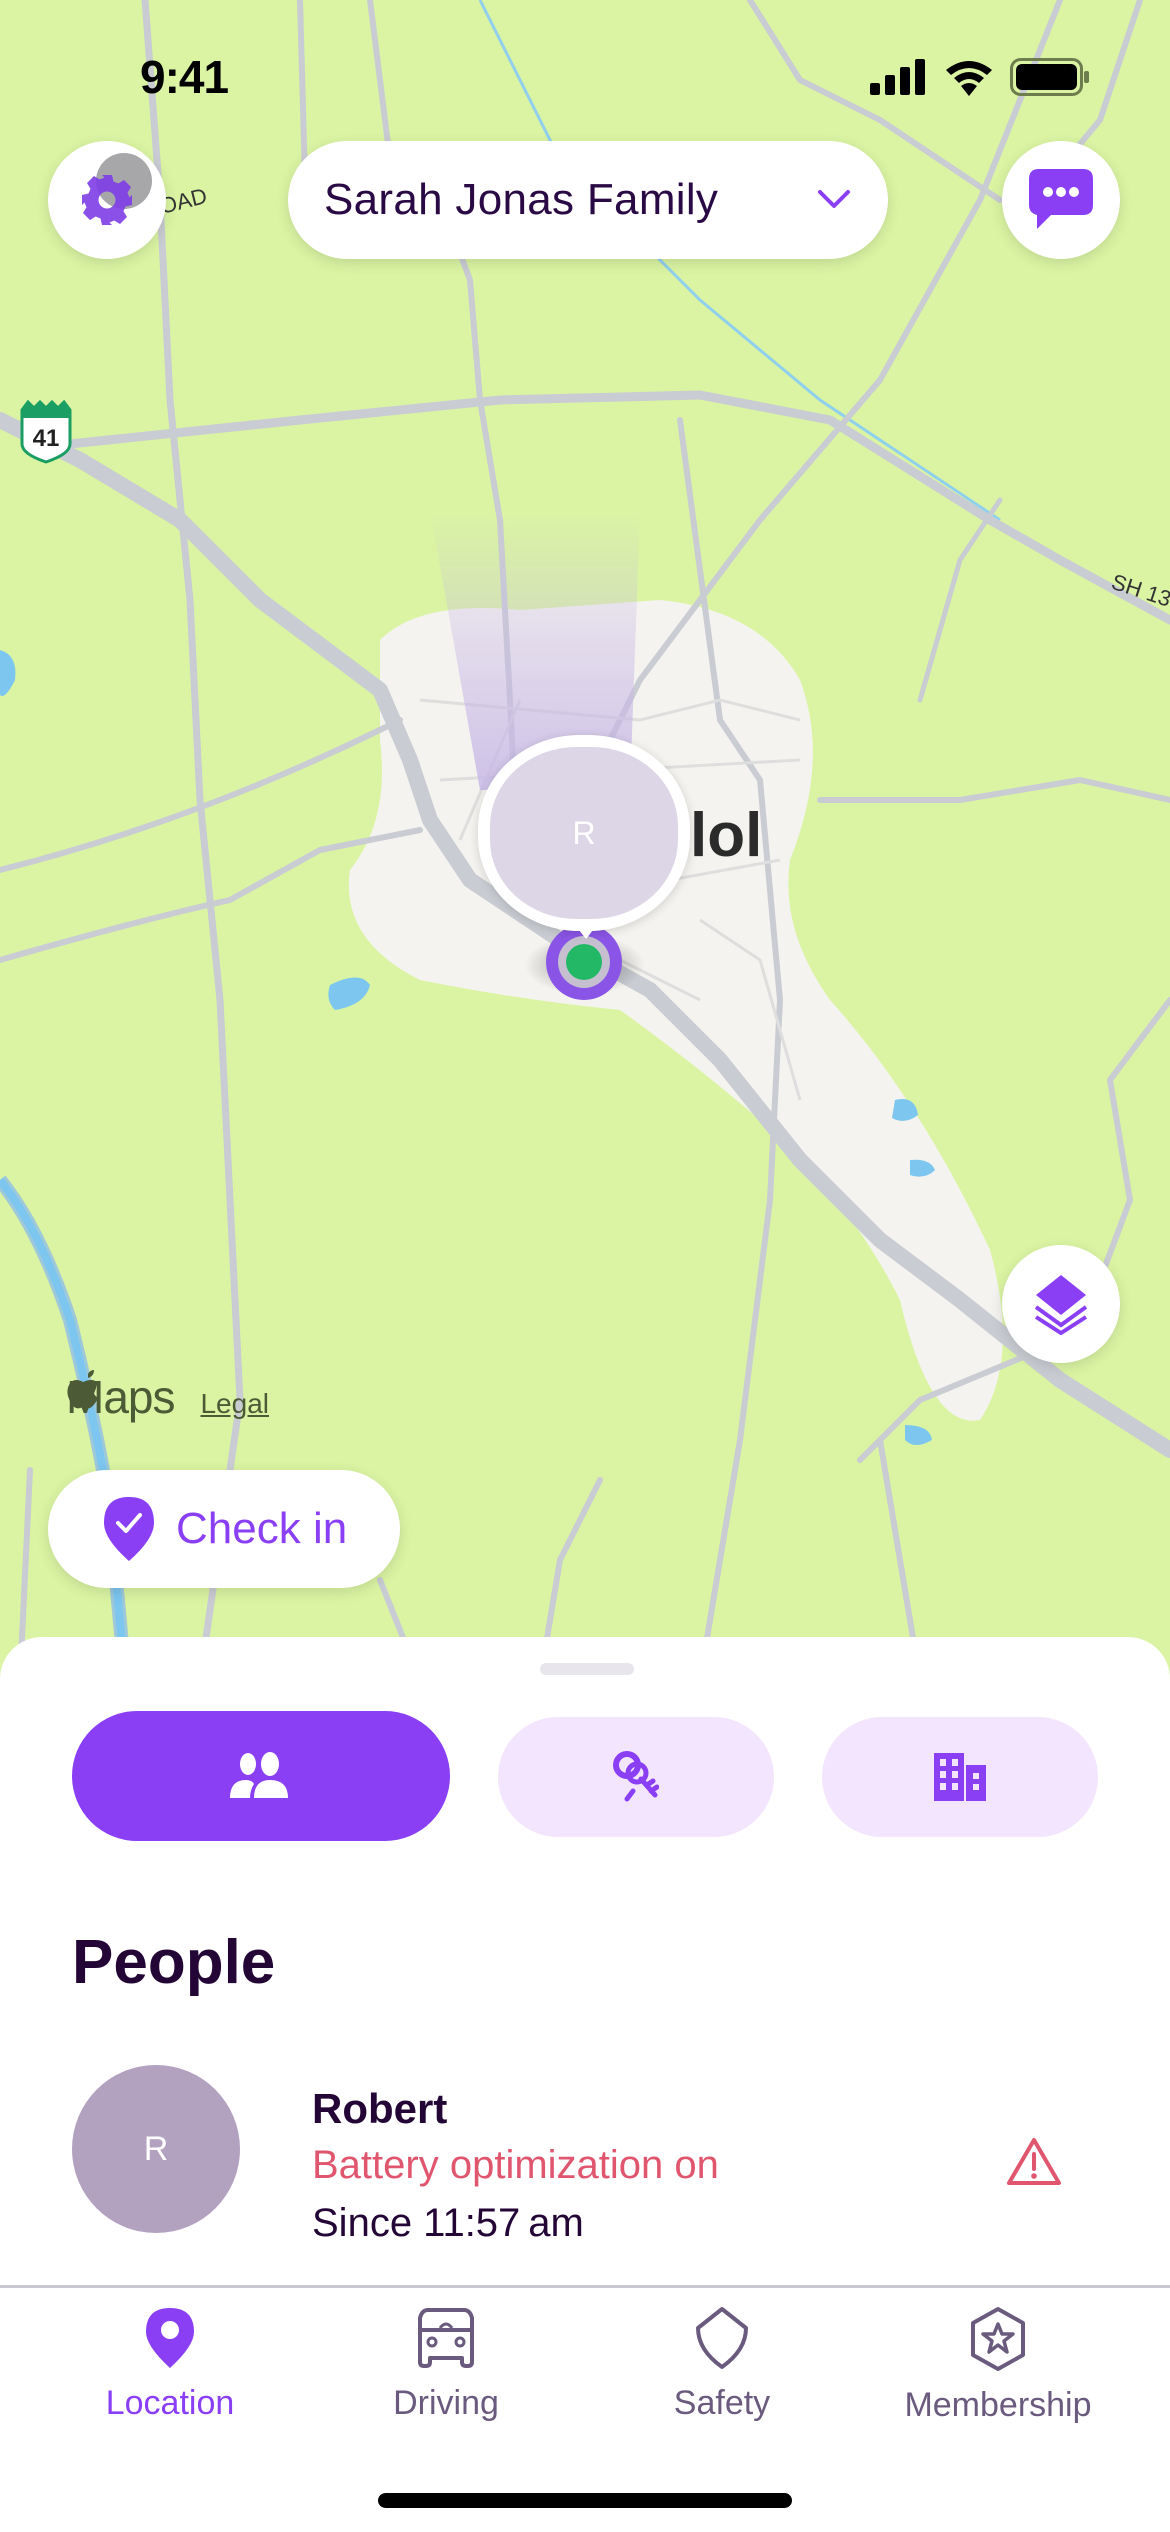 The width and height of the screenshot is (1170, 2532). Describe the element at coordinates (184, 77) in the screenshot. I see `status-time: 9:41` at that location.